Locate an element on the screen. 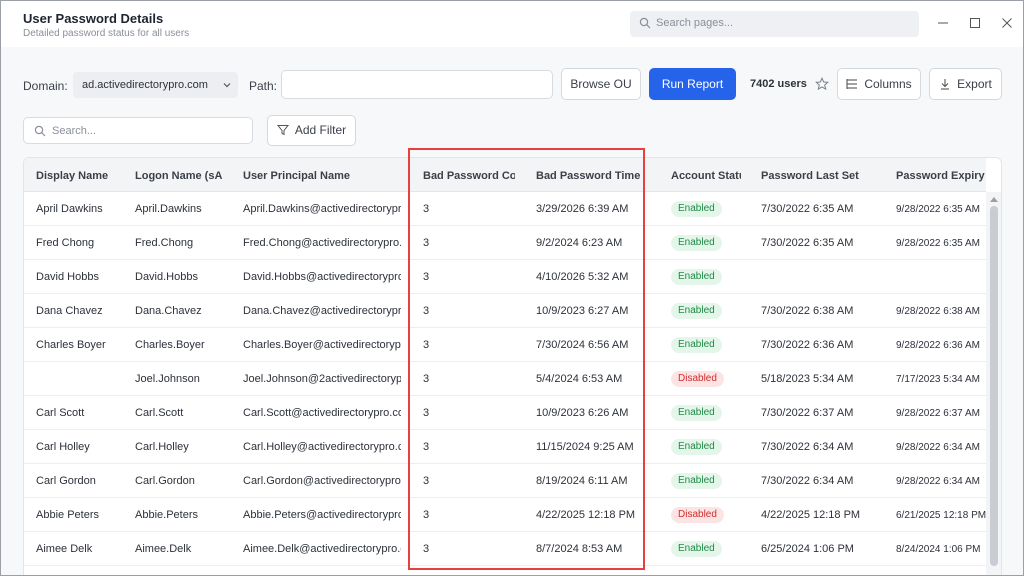 The width and height of the screenshot is (1024, 576). cell-bad-time: 8/7/2024 8:53 AM is located at coordinates (579, 549).